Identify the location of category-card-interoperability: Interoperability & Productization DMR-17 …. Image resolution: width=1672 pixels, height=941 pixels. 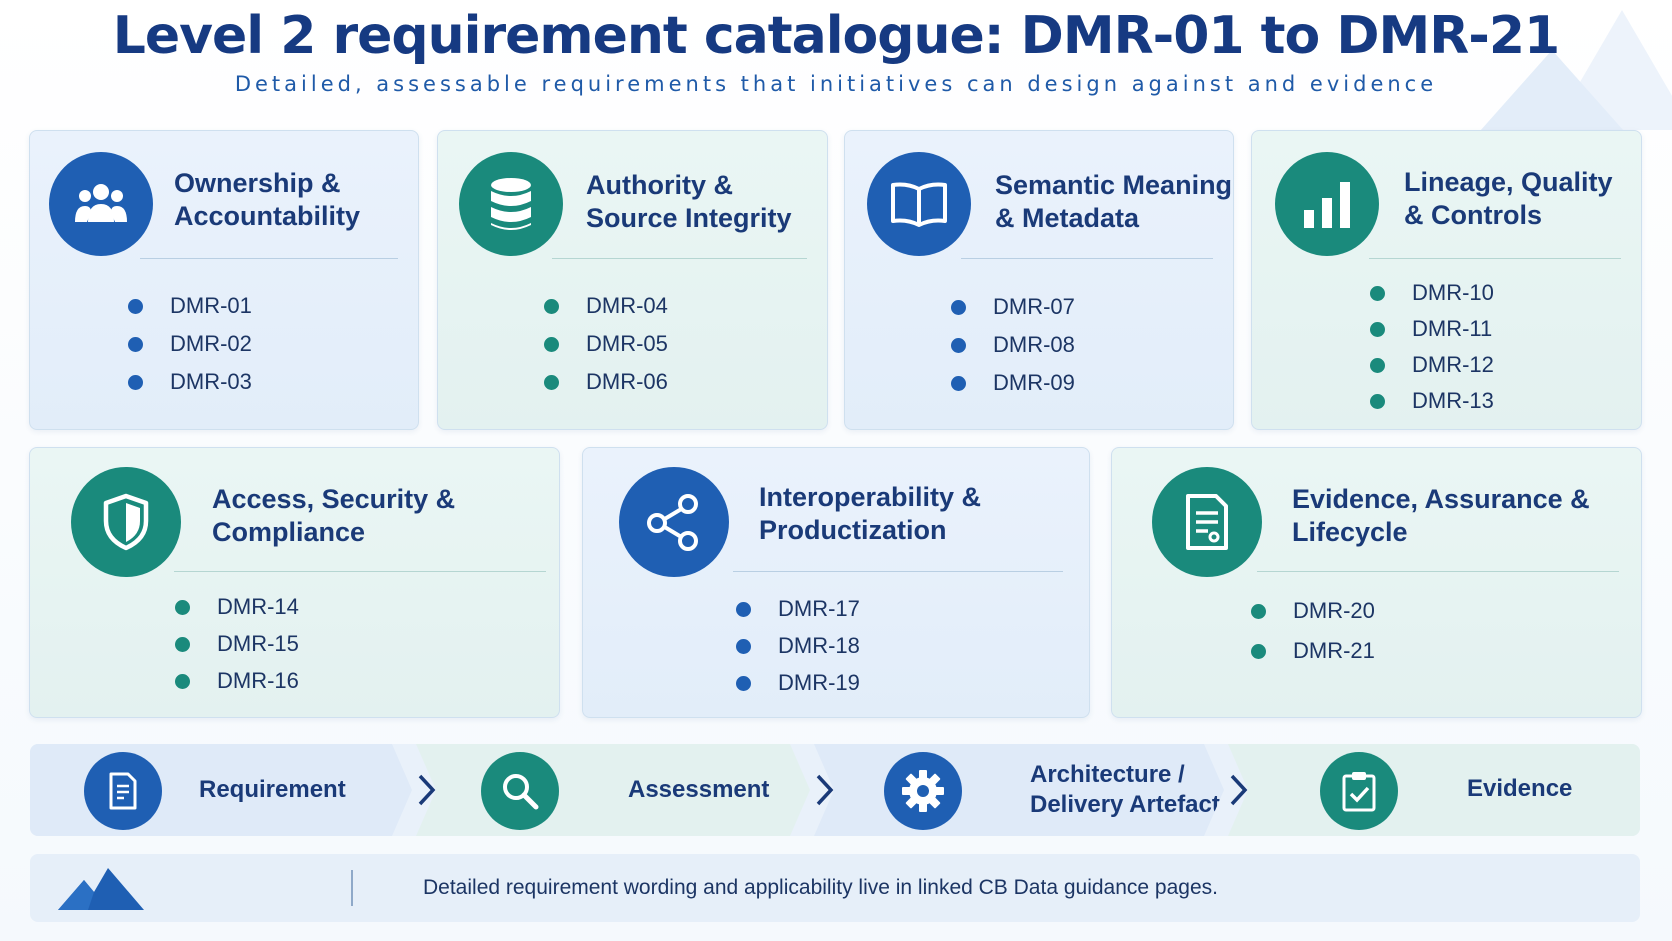
(836, 582).